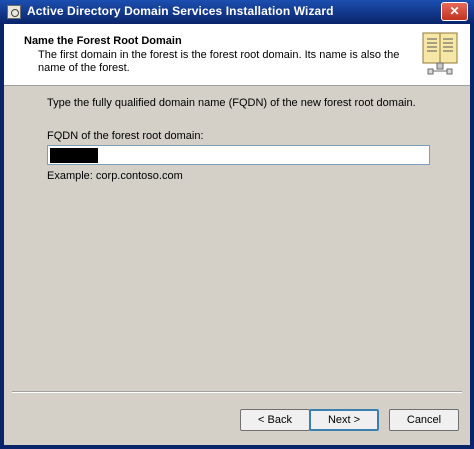  What do you see at coordinates (424, 420) in the screenshot?
I see `cancel-button: Cancel` at bounding box center [424, 420].